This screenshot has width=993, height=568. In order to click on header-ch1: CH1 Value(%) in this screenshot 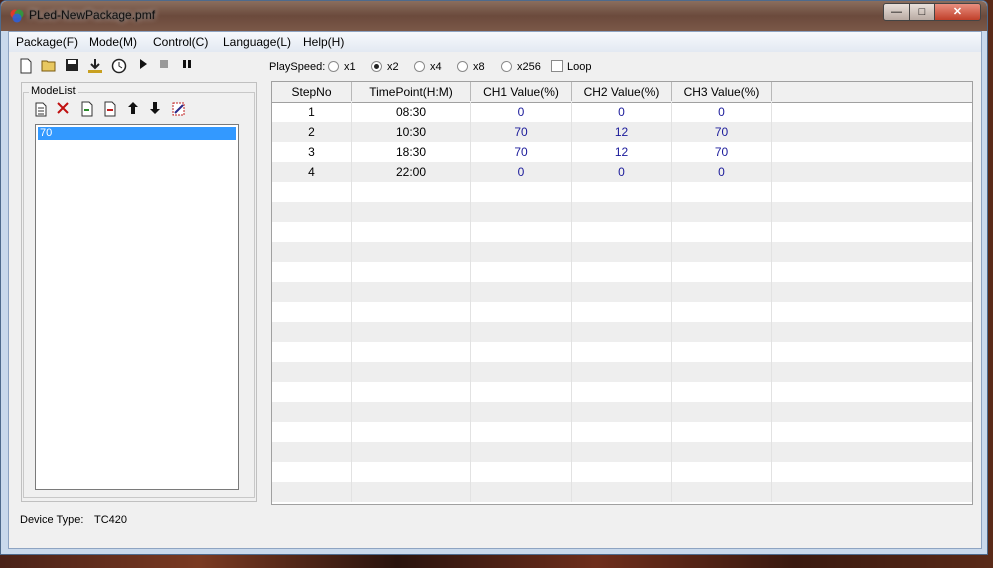, I will do `click(521, 91)`.